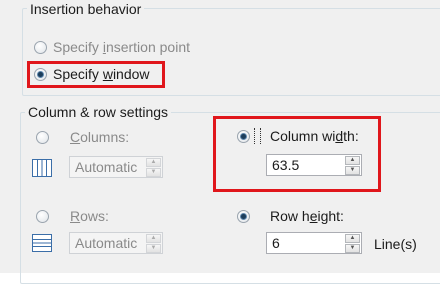  Describe the element at coordinates (243, 216) in the screenshot. I see `row-height-radio` at that location.